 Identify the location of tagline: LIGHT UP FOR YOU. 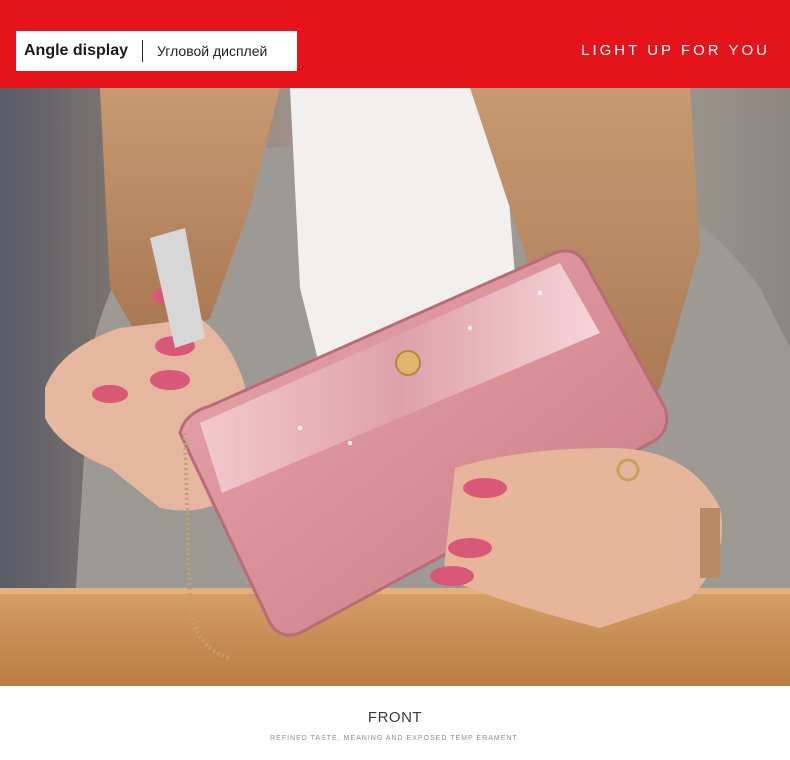
(675, 50).